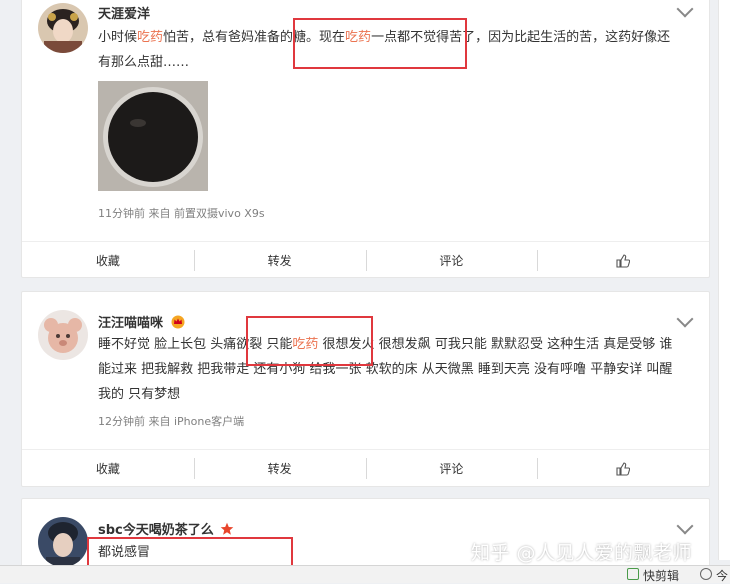  What do you see at coordinates (124, 12) in the screenshot?
I see `username: 天涯爱洋` at bounding box center [124, 12].